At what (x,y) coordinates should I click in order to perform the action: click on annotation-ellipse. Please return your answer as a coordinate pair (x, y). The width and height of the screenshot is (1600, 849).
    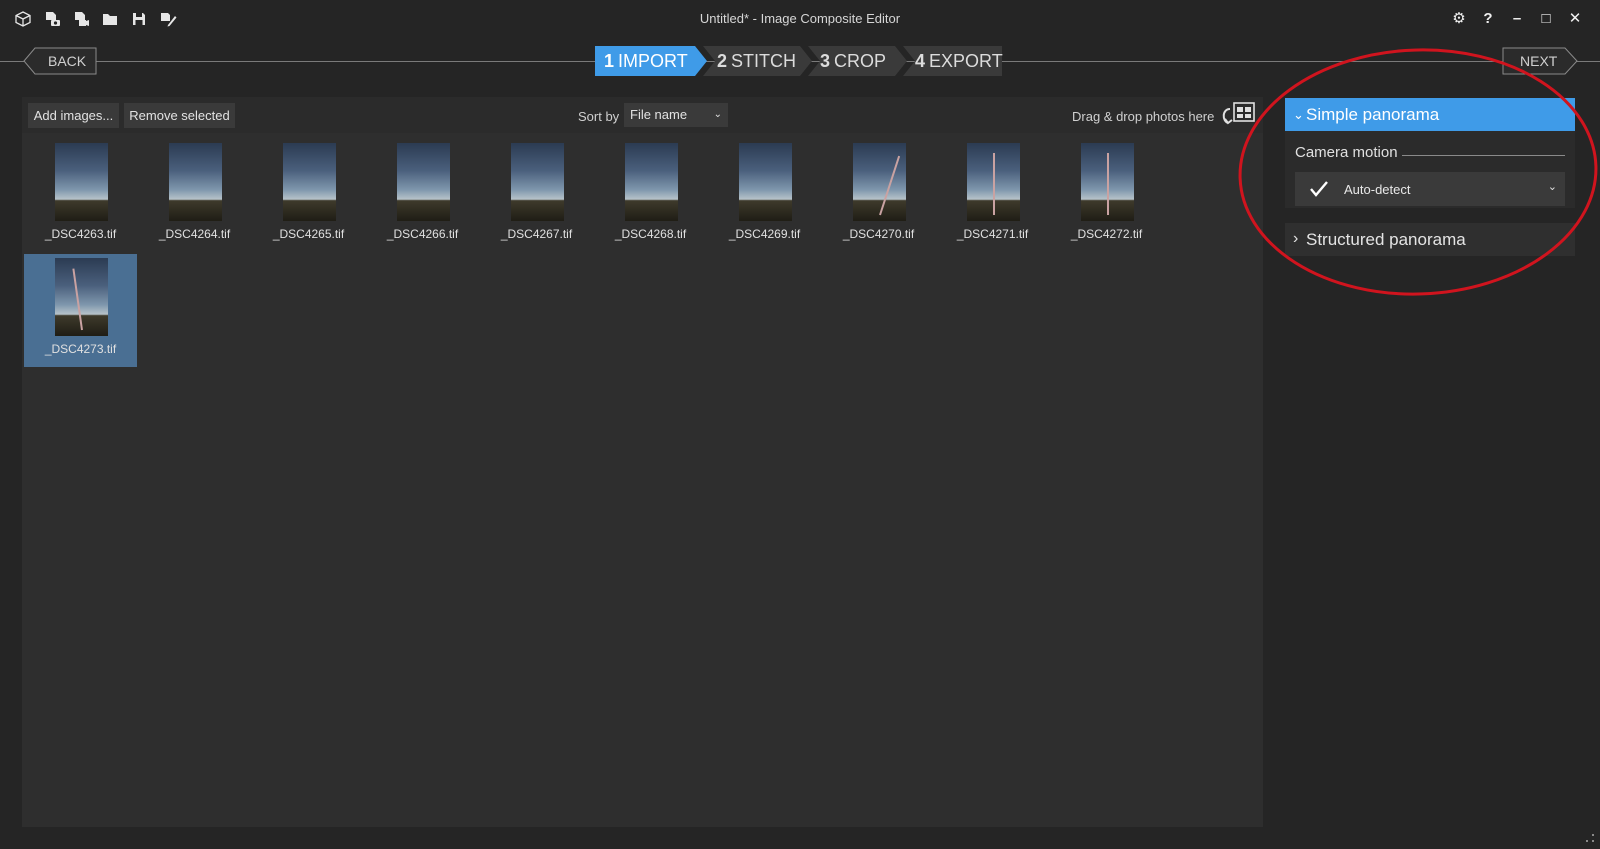
    Looking at the image, I should click on (1418, 172).